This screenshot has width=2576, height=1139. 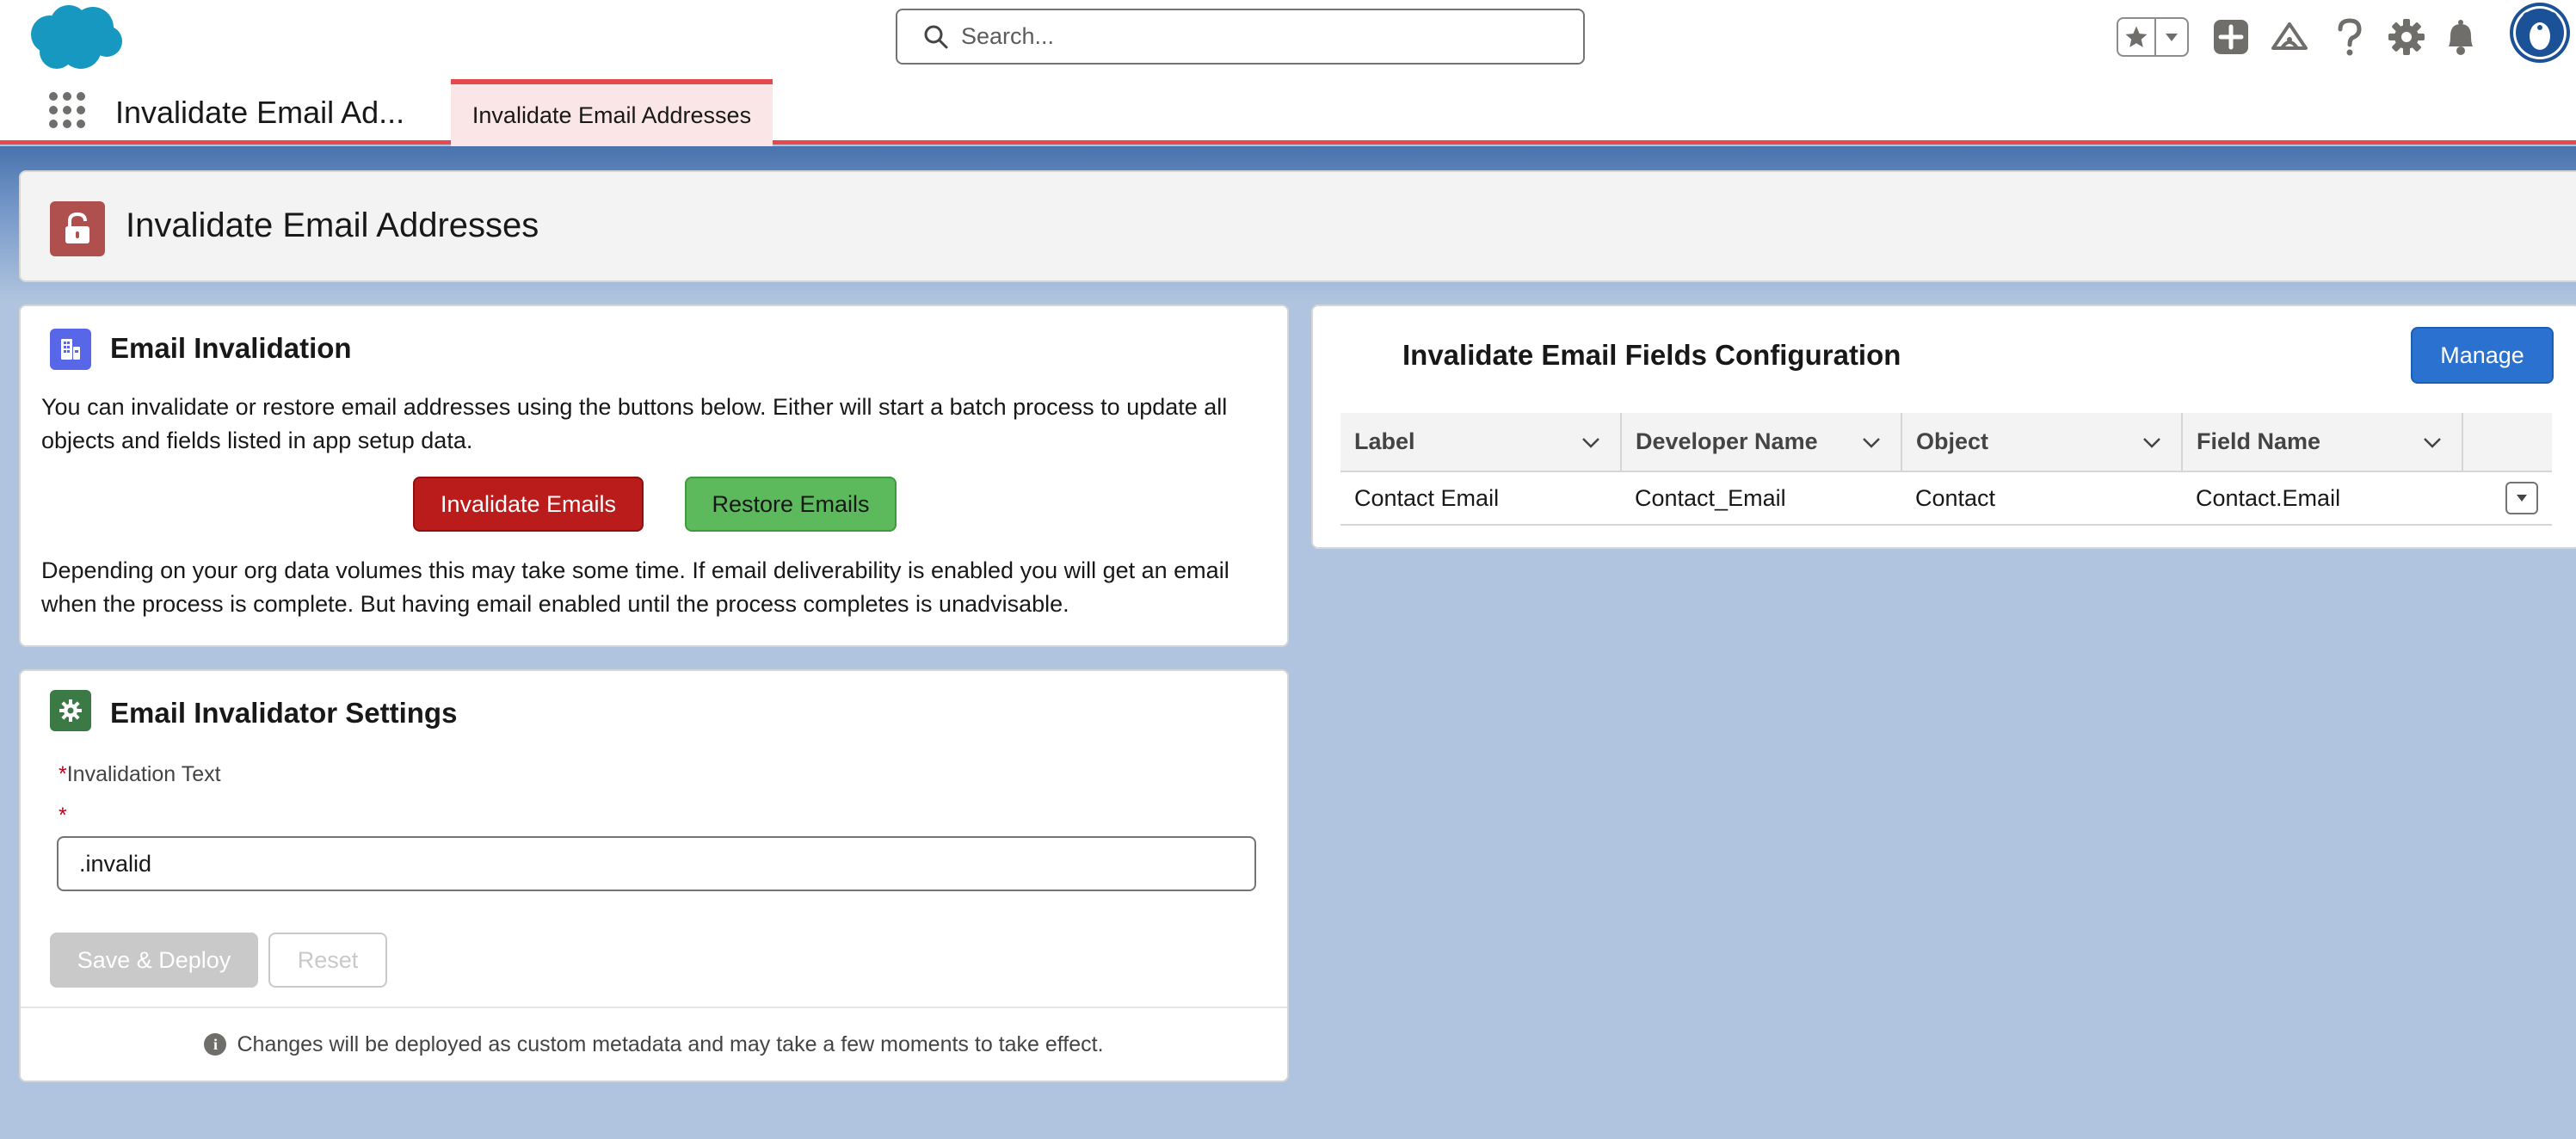 What do you see at coordinates (656, 863) in the screenshot?
I see `invalidation-text-field` at bounding box center [656, 863].